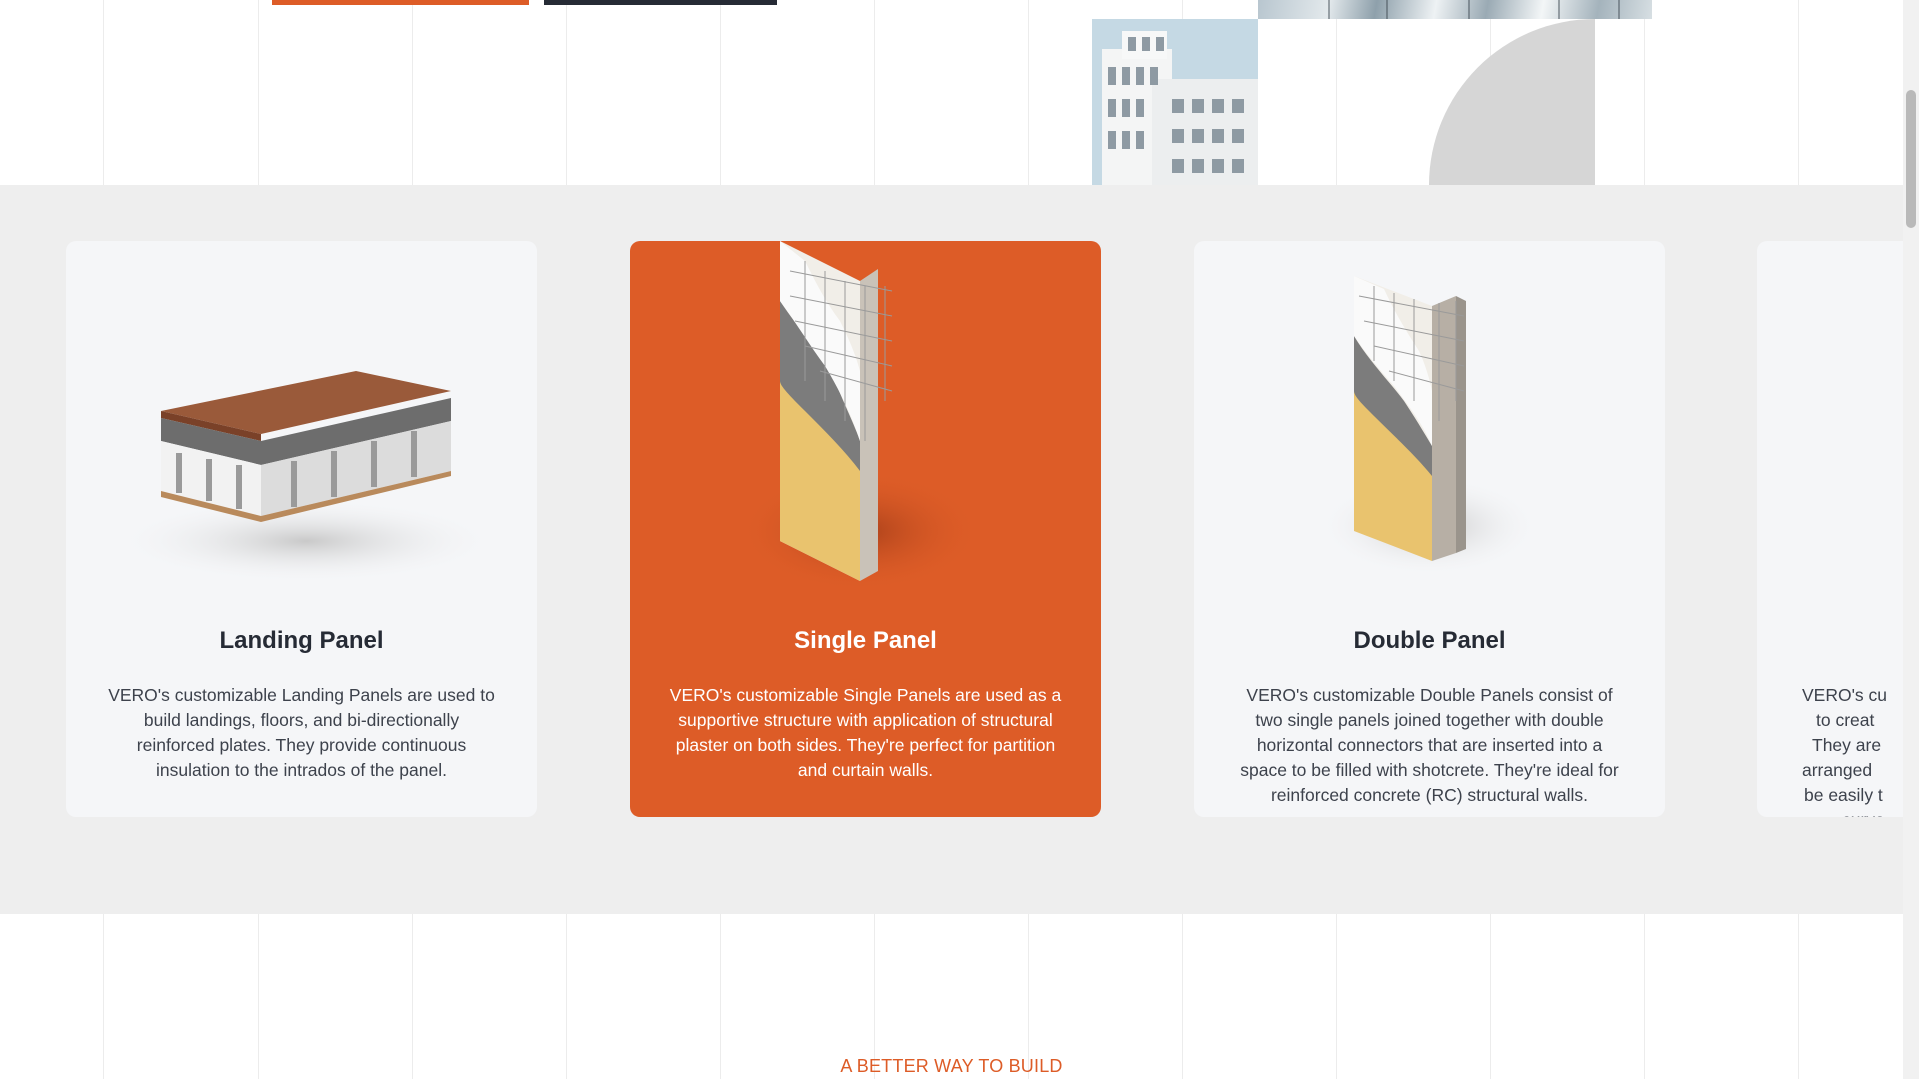  Describe the element at coordinates (865, 640) in the screenshot. I see `panel-title: Single Panel` at that location.